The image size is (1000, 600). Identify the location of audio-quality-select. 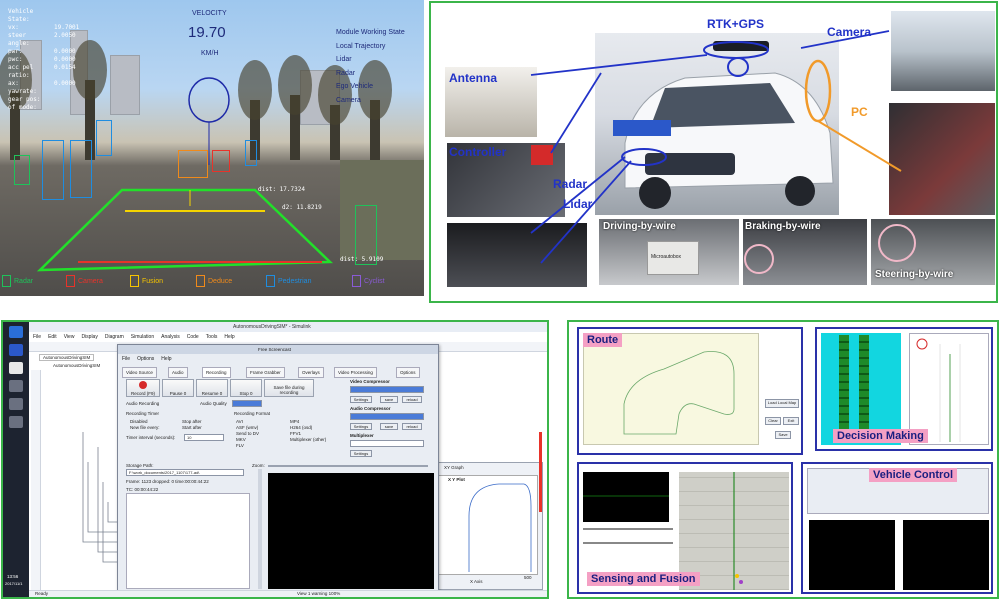
(247, 403).